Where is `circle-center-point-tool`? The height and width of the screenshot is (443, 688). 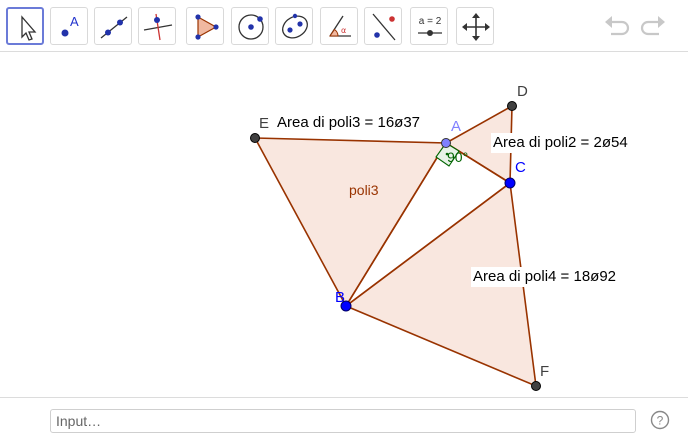
circle-center-point-tool is located at coordinates (250, 26).